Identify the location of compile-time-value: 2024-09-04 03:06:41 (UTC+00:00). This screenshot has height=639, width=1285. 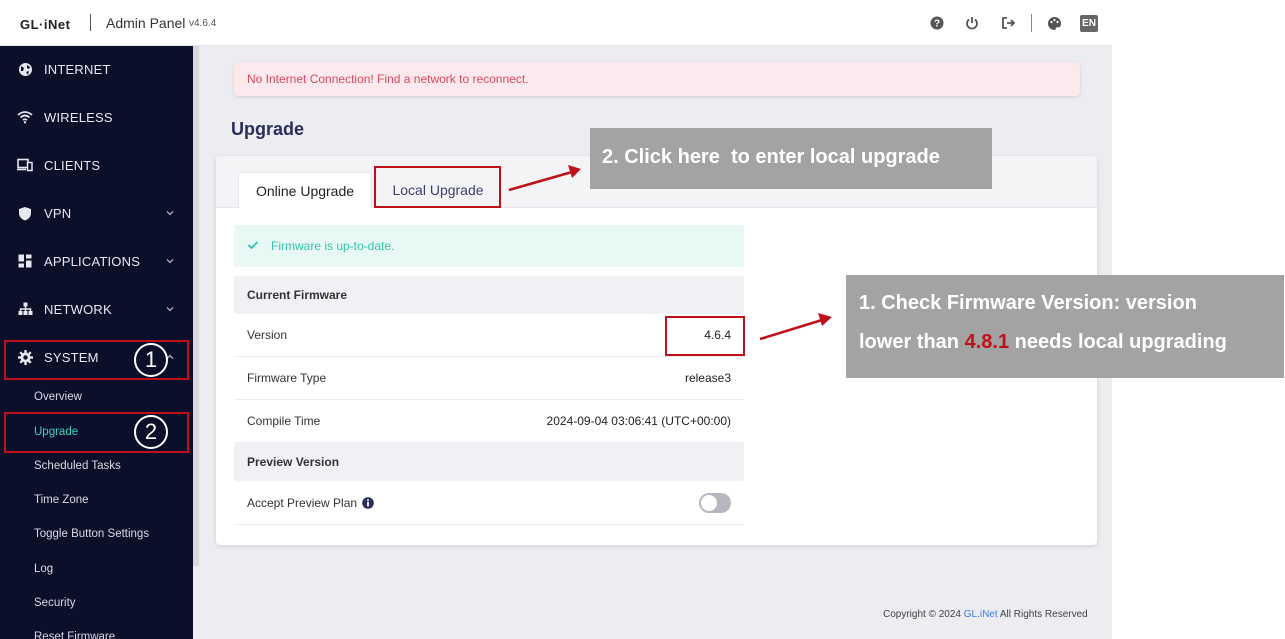
(638, 421).